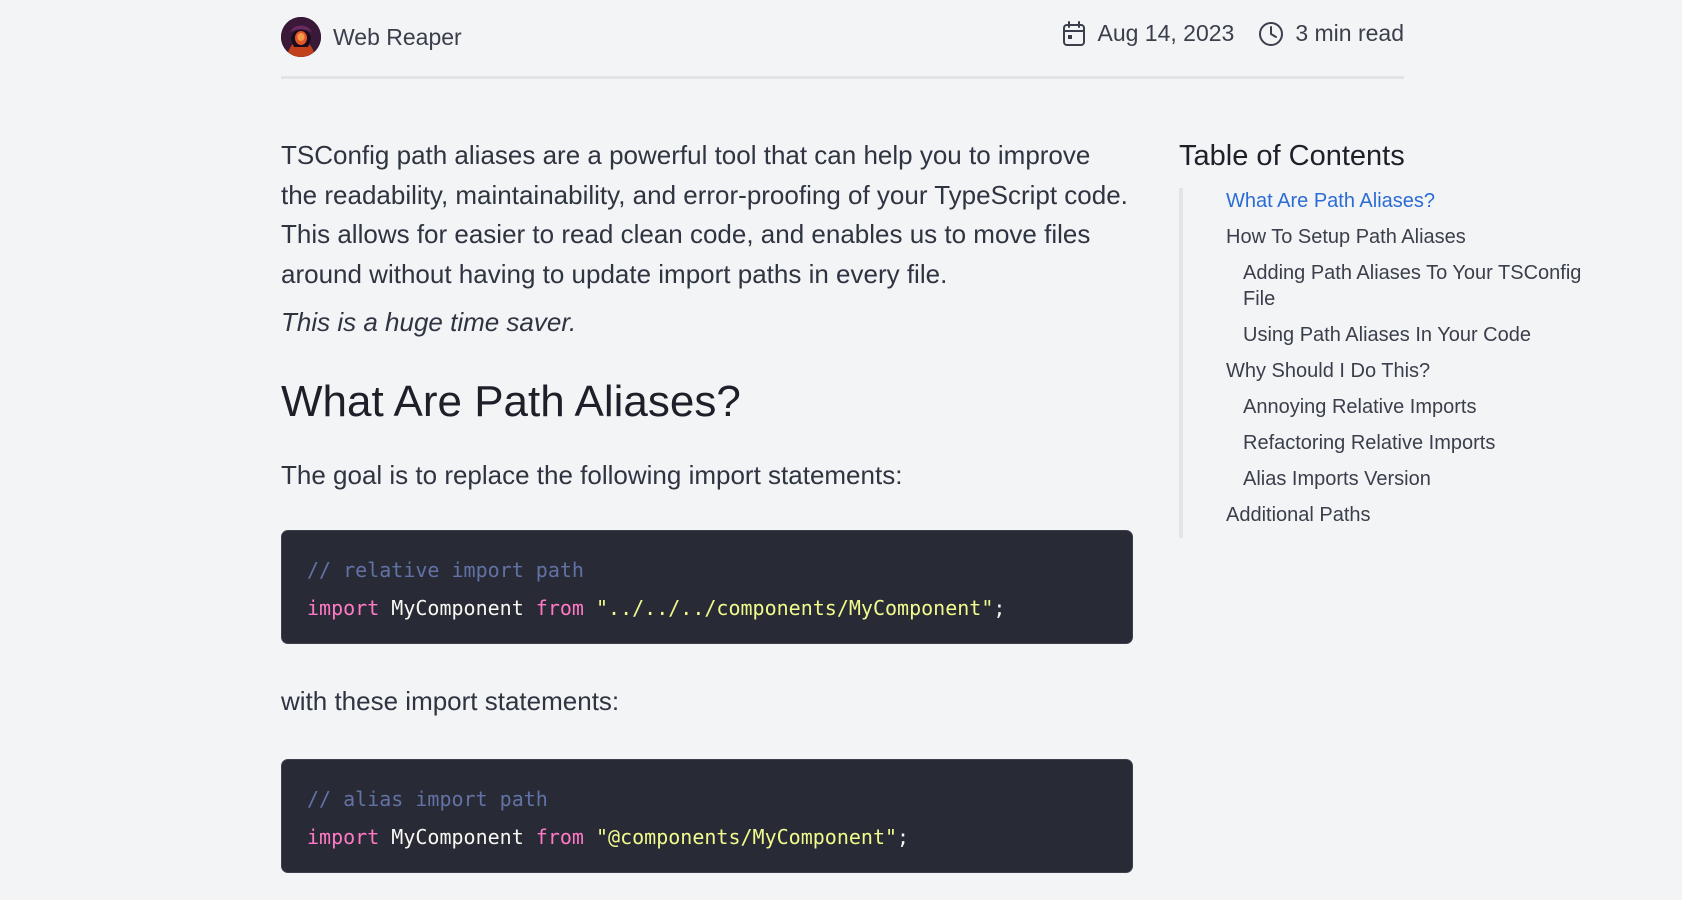 The height and width of the screenshot is (900, 1682). I want to click on post-header: Web Reaper Aug 14, 2023 3 min read, so click(842, 39).